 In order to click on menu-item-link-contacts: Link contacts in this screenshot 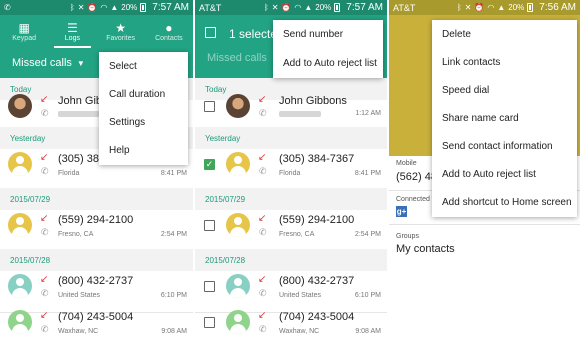, I will do `click(504, 62)`.